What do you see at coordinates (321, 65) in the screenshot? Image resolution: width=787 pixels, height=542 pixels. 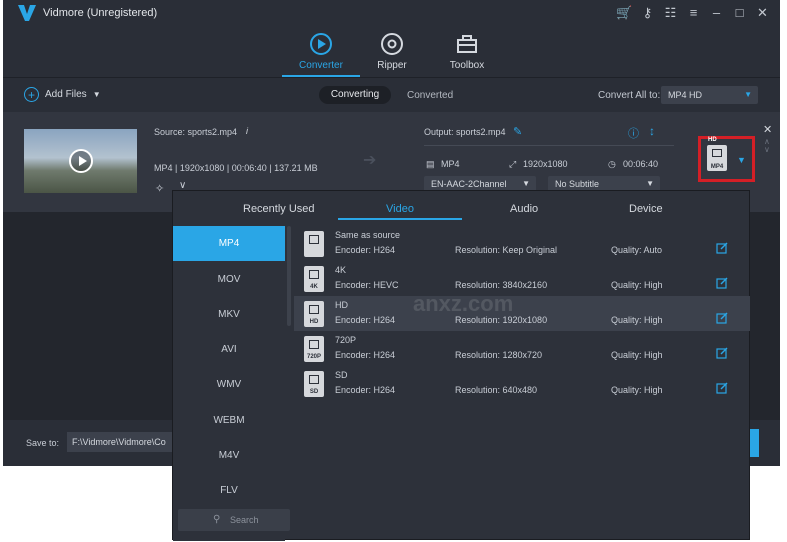 I see `tab-converter-label: Converter` at bounding box center [321, 65].